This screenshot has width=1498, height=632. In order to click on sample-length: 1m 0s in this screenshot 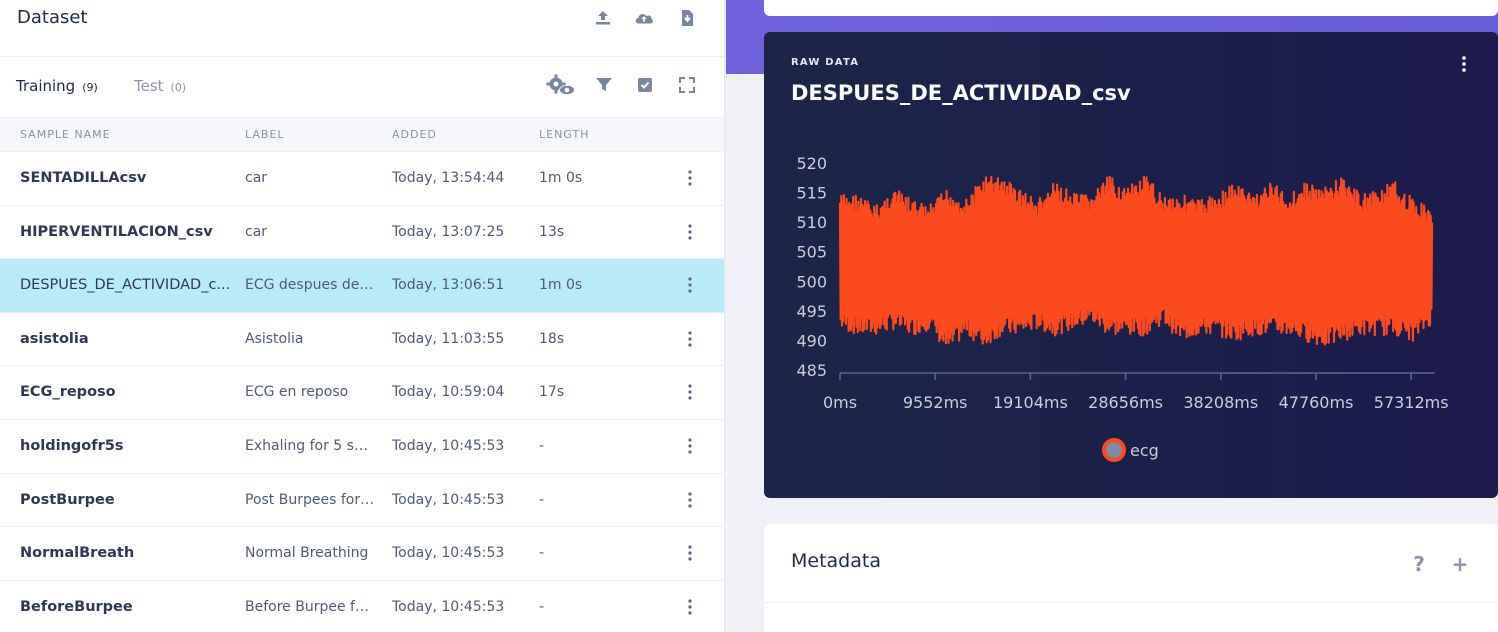, I will do `click(561, 285)`.